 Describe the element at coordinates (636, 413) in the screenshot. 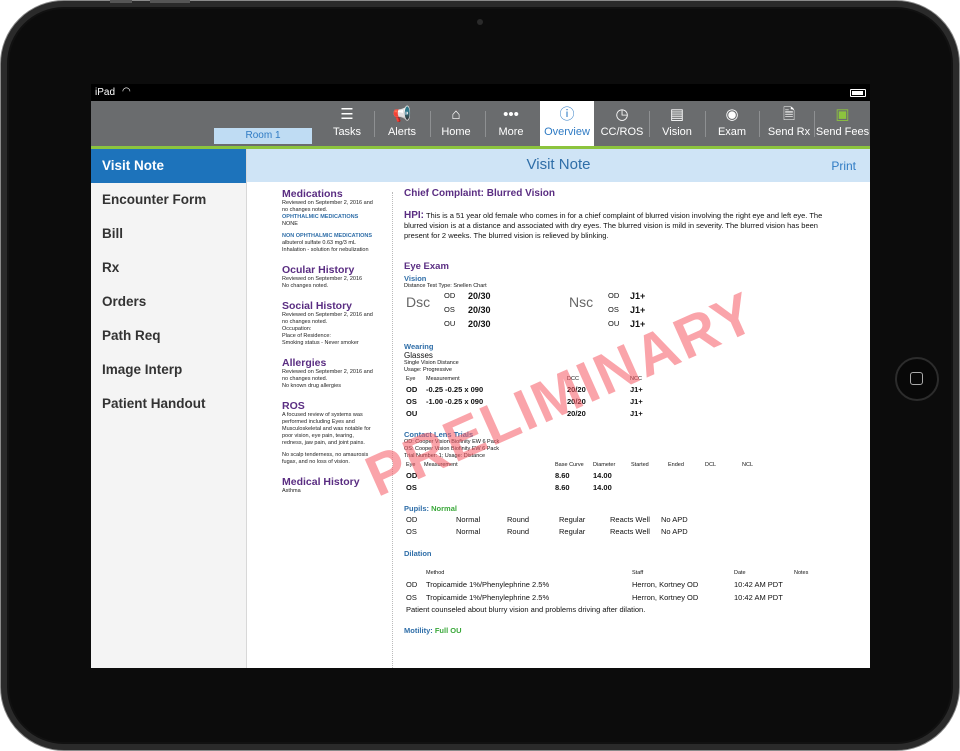

I see `ncc-value: J1+` at that location.